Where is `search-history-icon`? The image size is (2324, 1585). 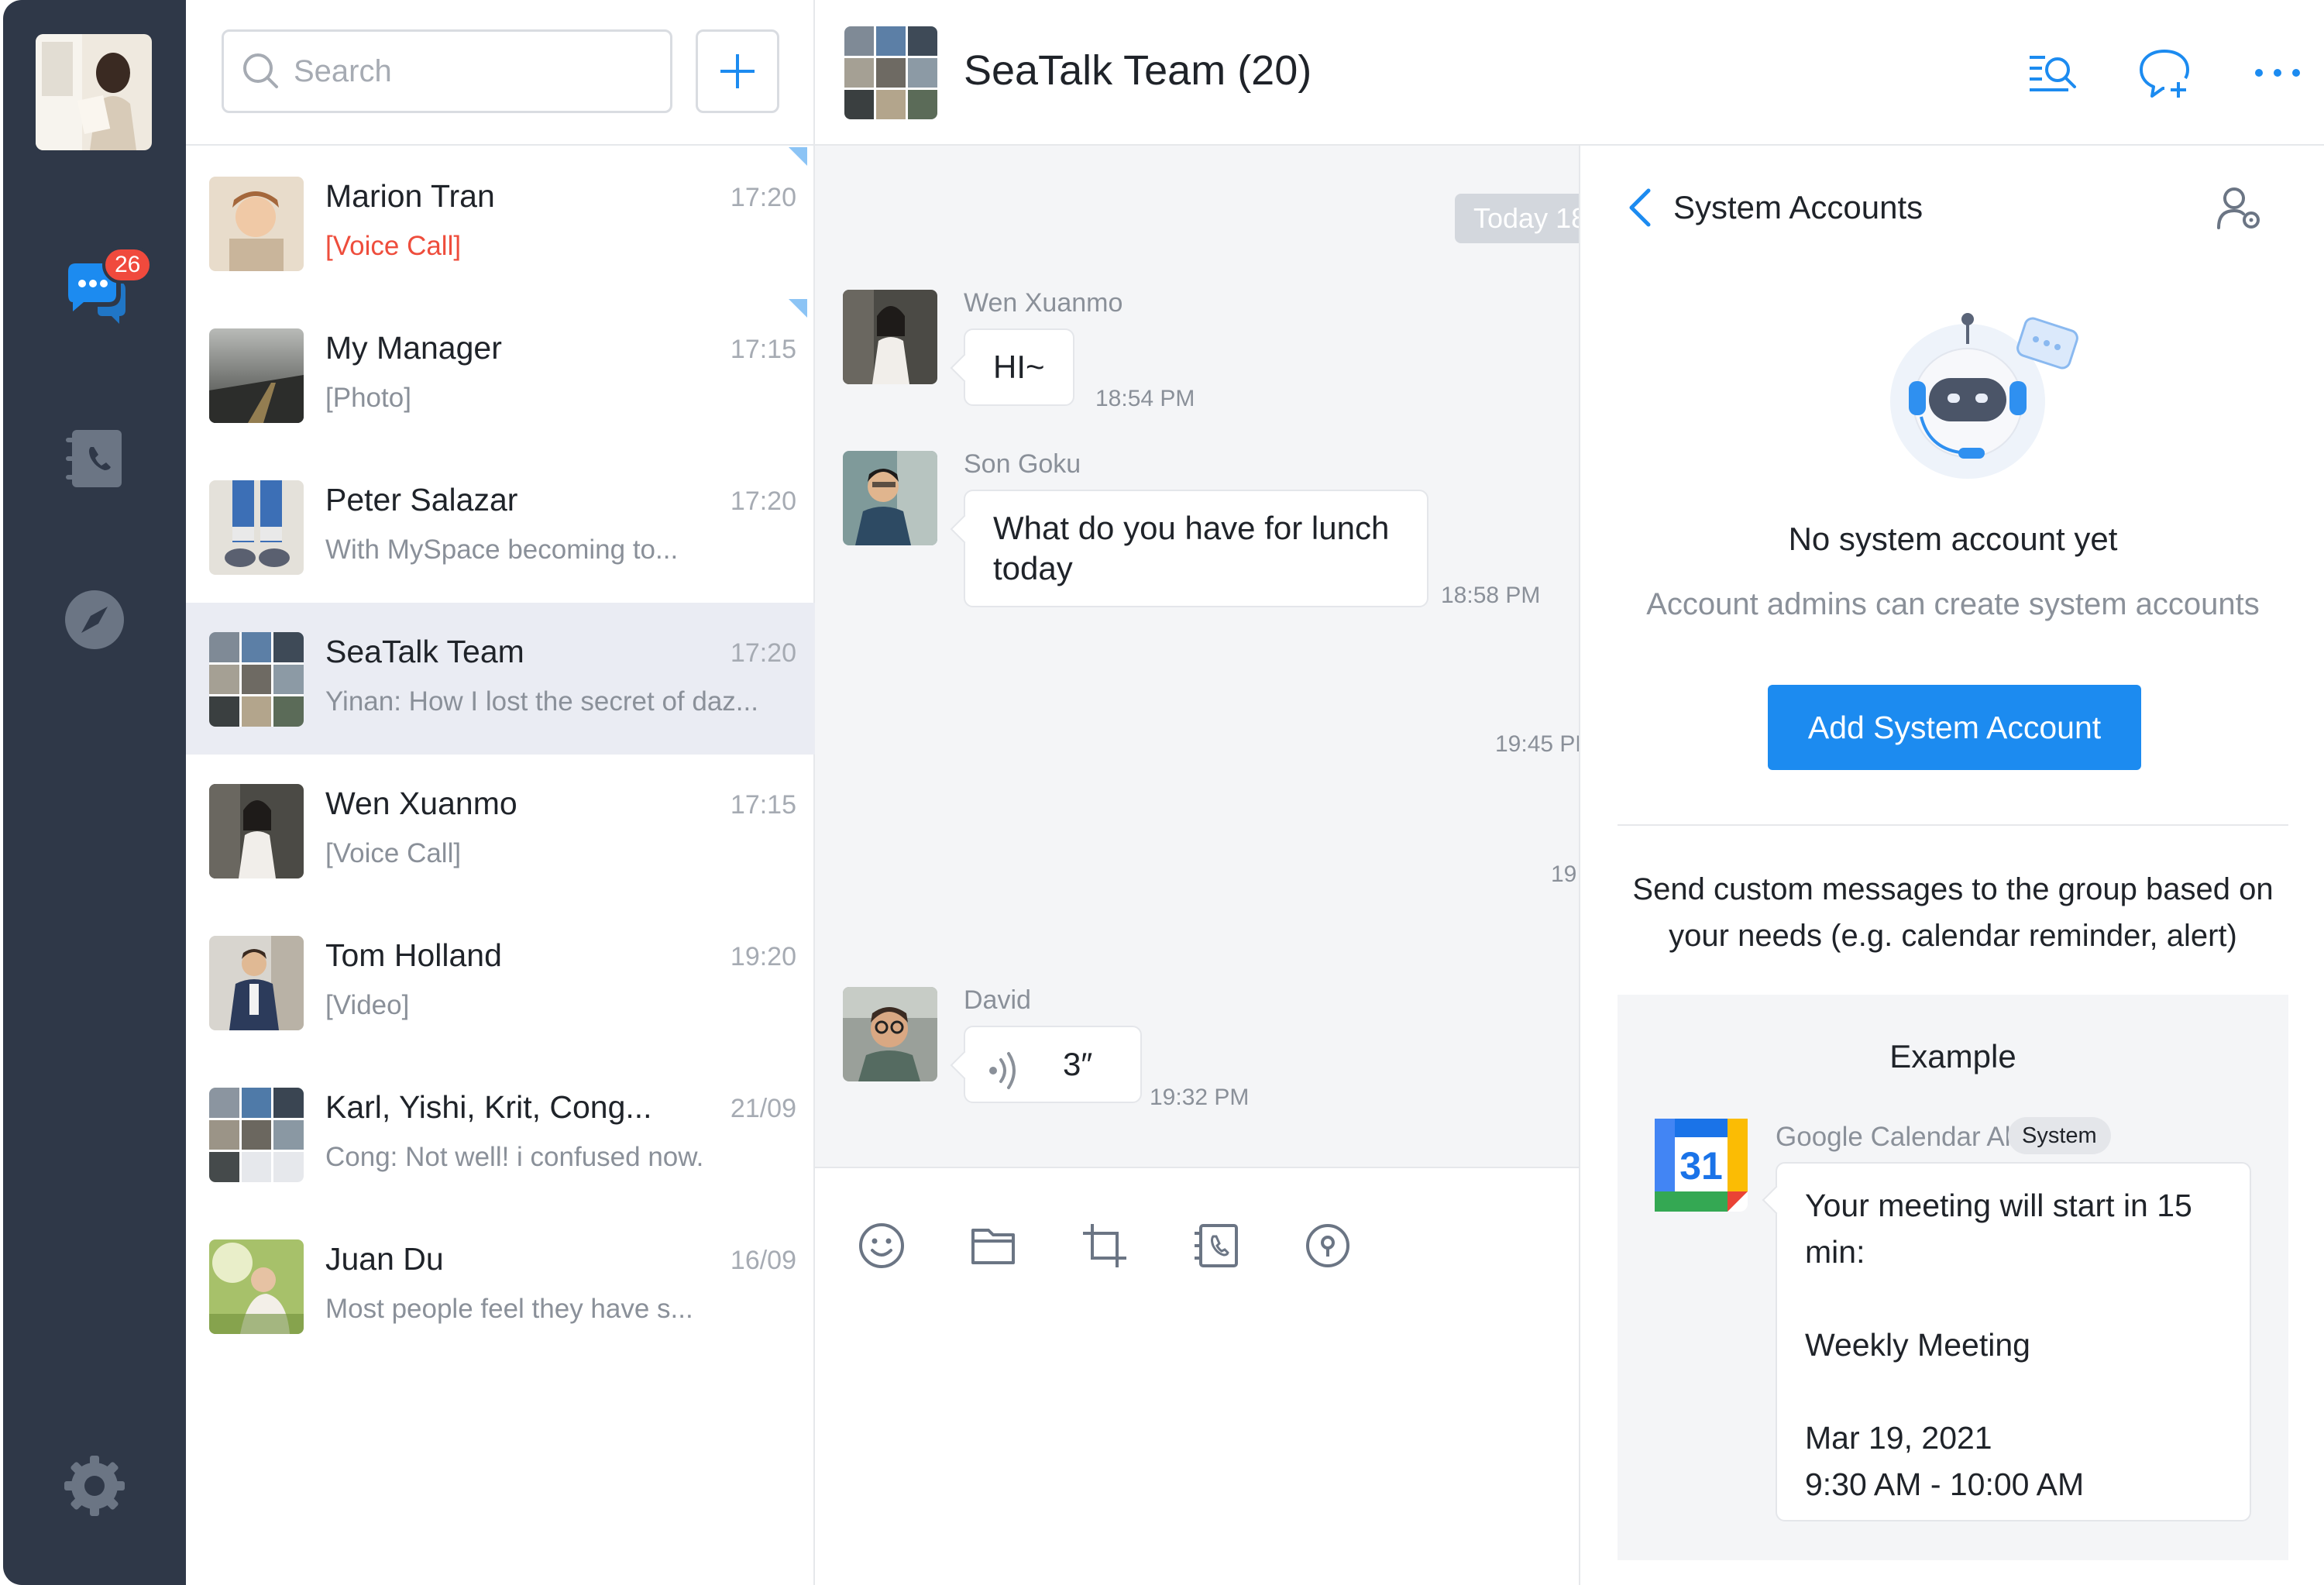 search-history-icon is located at coordinates (2053, 73).